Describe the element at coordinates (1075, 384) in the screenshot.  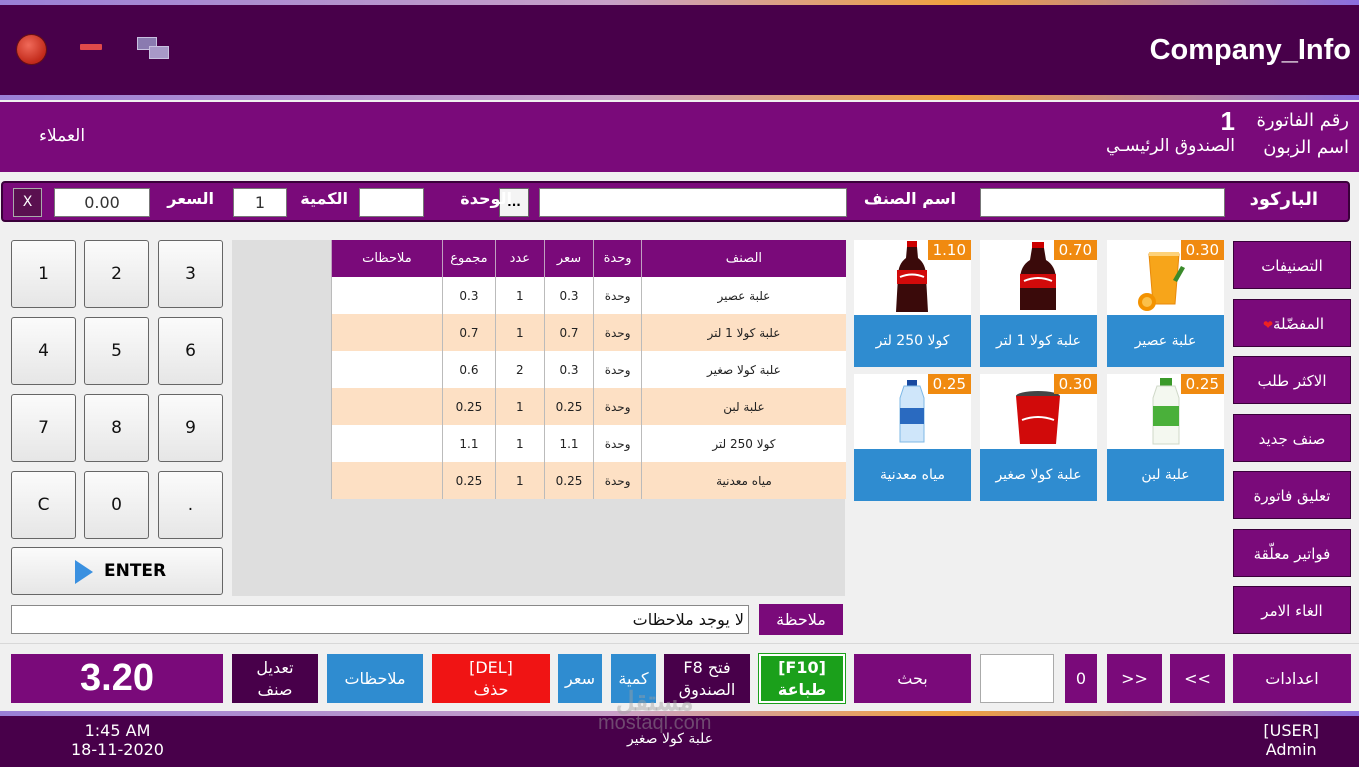
I see `price-badge: 0.30` at that location.